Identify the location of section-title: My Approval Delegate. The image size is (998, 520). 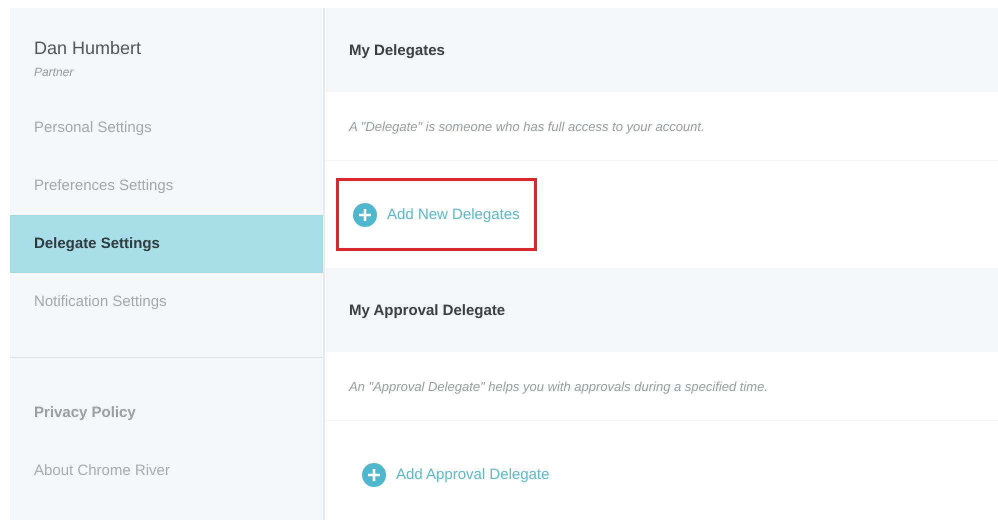
(427, 310).